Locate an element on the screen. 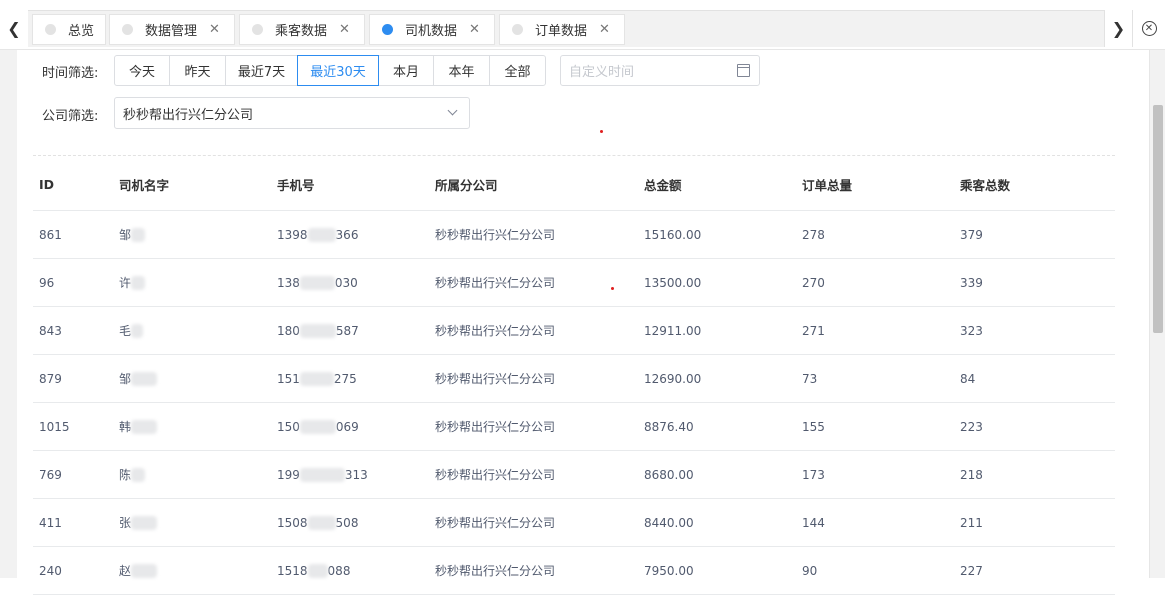 The height and width of the screenshot is (595, 1165). cell-orders: 155 is located at coordinates (813, 426).